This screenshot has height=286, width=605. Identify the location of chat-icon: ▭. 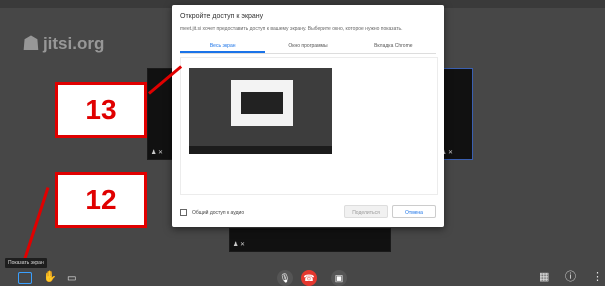
(71, 278).